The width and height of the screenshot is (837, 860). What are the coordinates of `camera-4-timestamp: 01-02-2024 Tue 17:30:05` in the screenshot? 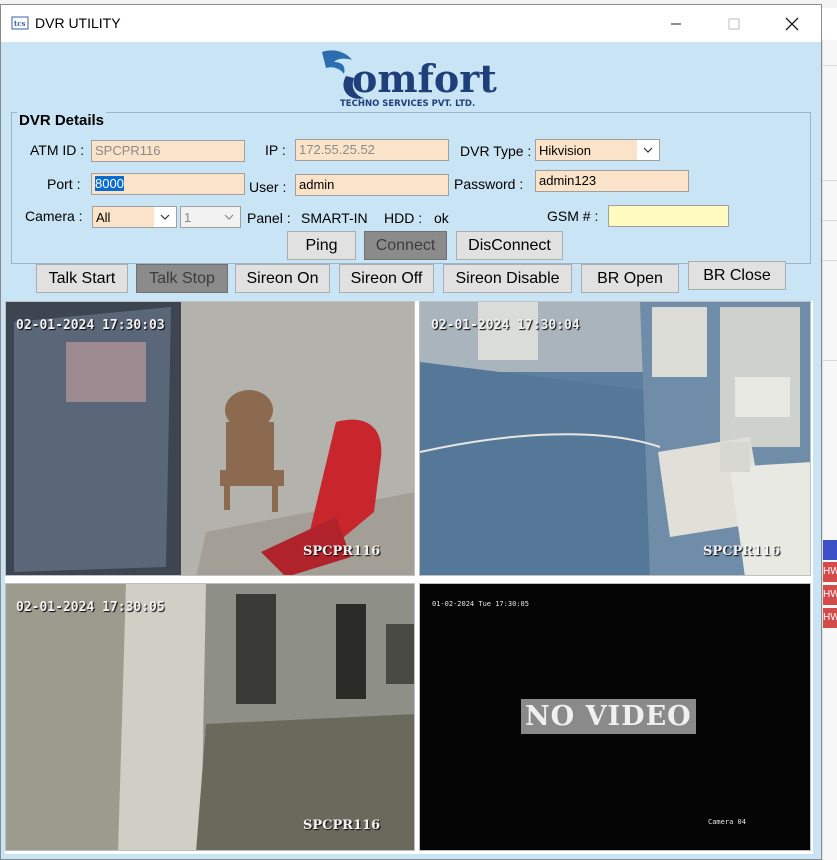 It's located at (480, 604).